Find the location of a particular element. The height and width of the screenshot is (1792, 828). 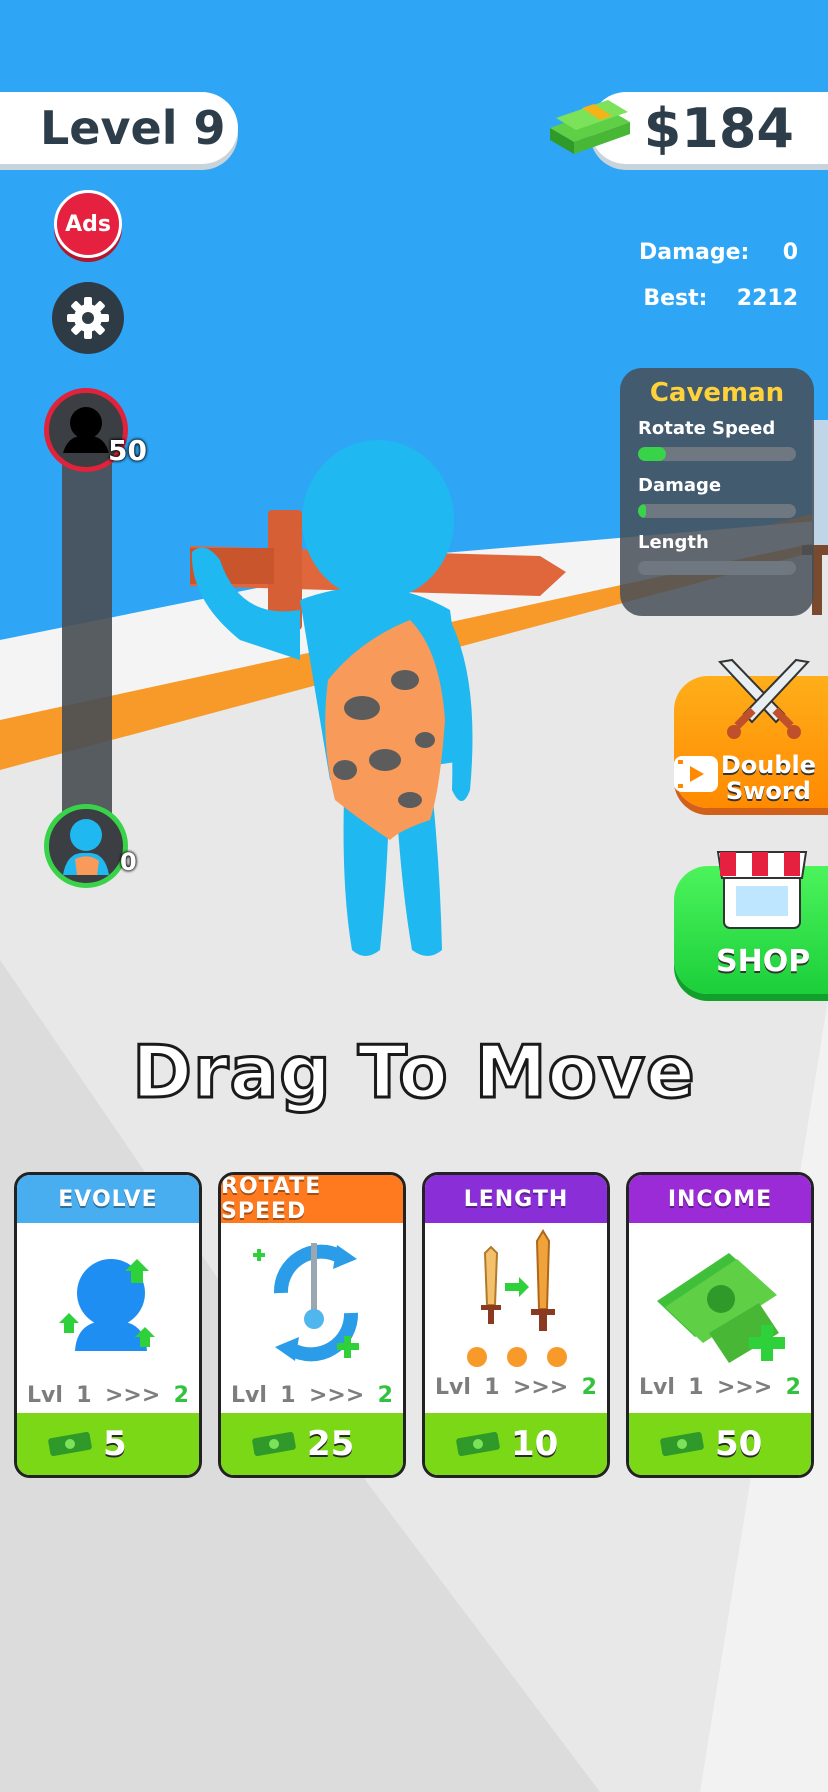

card-price: 25 is located at coordinates (331, 1444).